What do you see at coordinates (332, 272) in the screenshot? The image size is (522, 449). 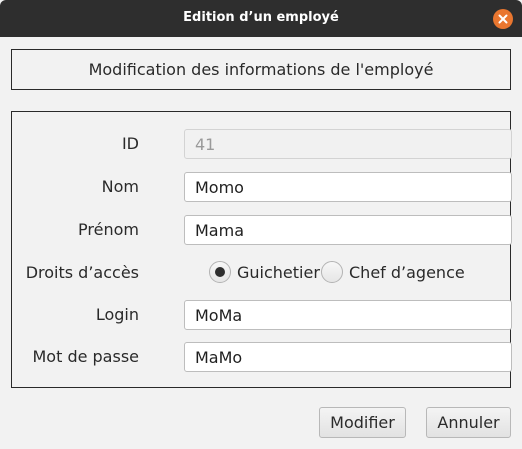 I see `radio-chef-agence` at bounding box center [332, 272].